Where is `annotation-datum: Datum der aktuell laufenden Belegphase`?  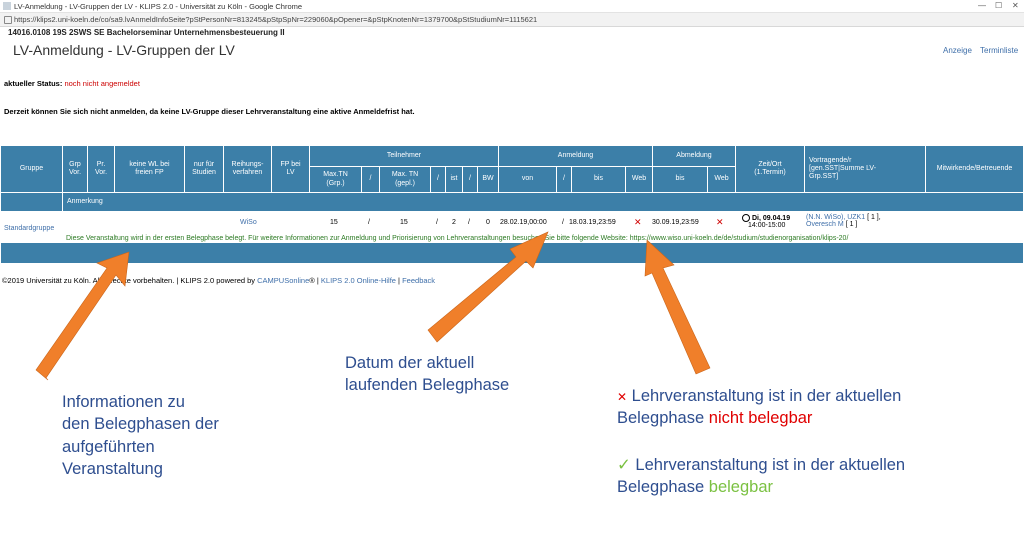 annotation-datum: Datum der aktuell laufenden Belegphase is located at coordinates (427, 374).